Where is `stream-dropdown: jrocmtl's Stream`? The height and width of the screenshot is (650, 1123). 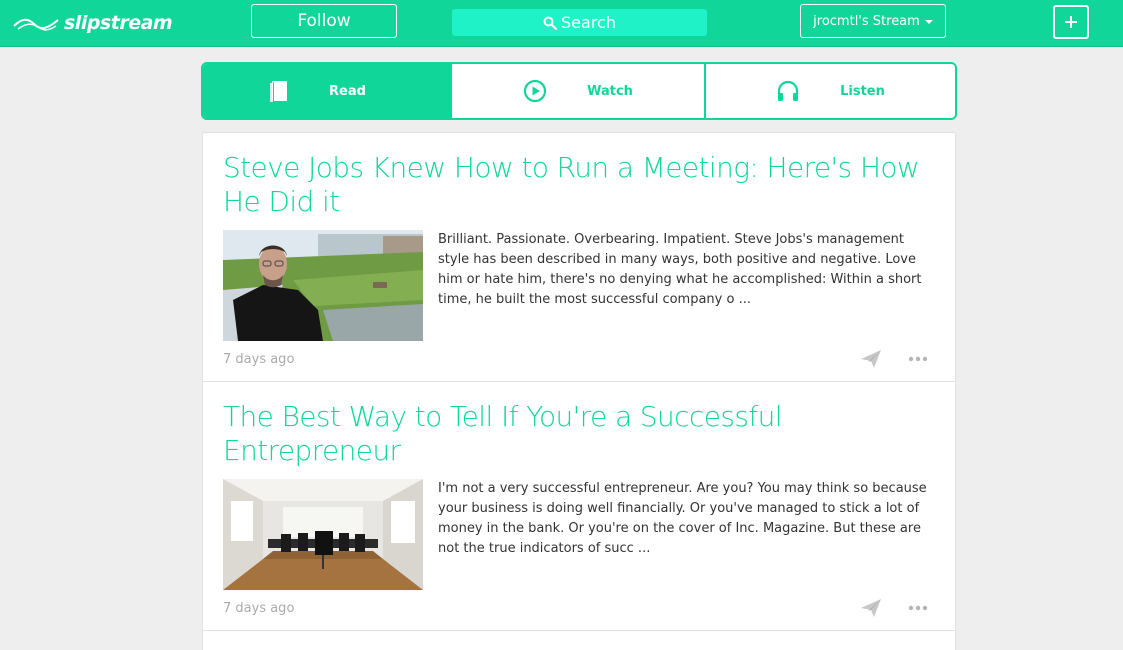 stream-dropdown: jrocmtl's Stream is located at coordinates (873, 21).